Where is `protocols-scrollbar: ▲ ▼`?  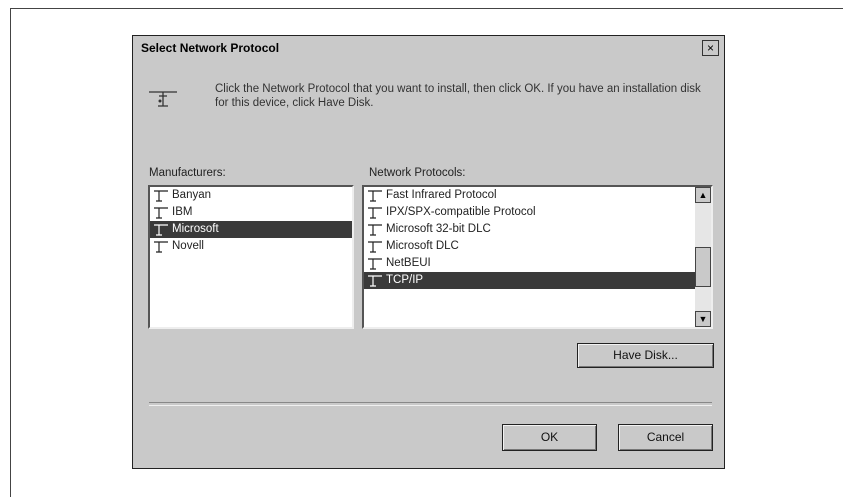 protocols-scrollbar: ▲ ▼ is located at coordinates (703, 257).